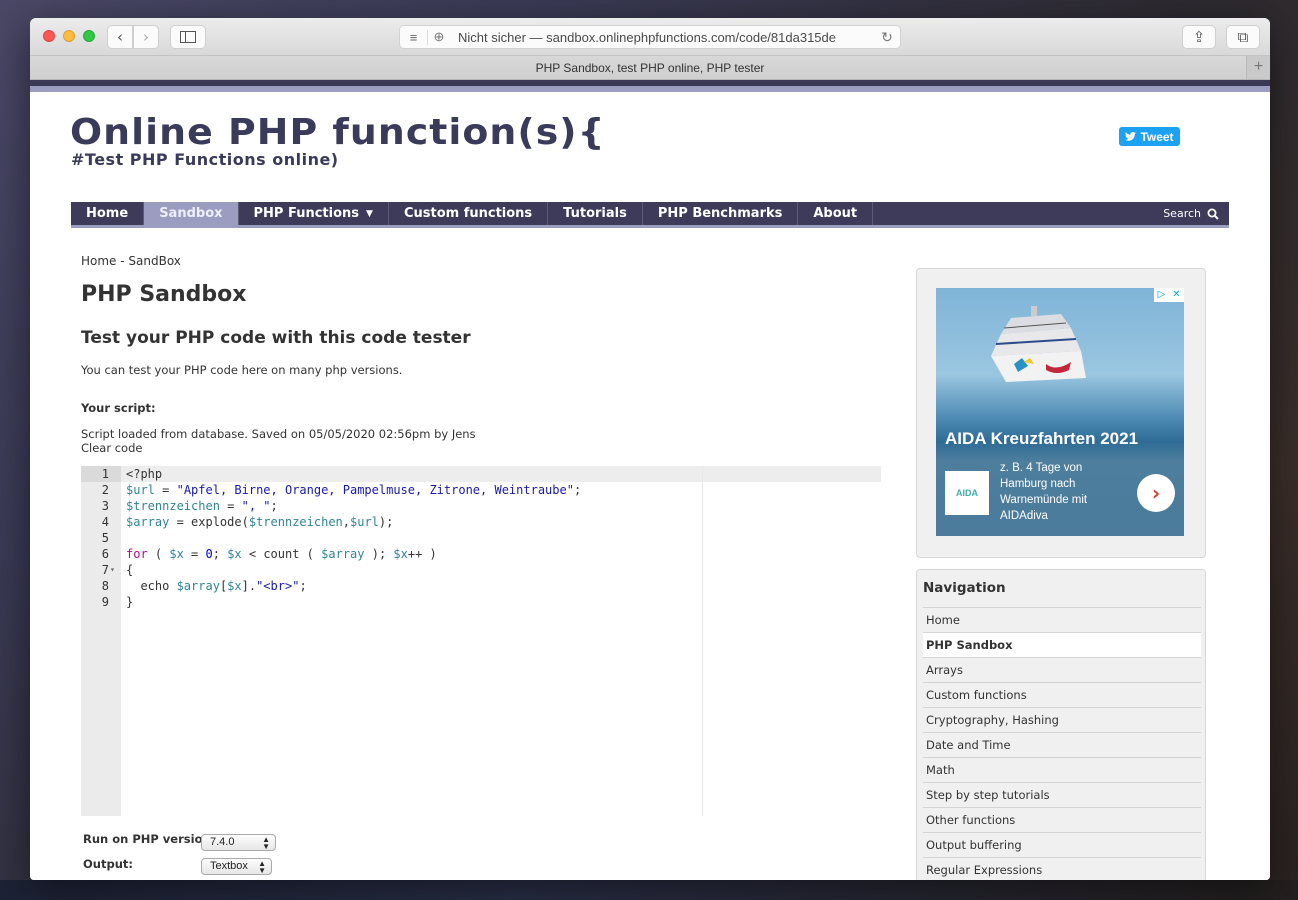 The image size is (1298, 900). What do you see at coordinates (1199, 37) in the screenshot?
I see `share-button: ⇪` at bounding box center [1199, 37].